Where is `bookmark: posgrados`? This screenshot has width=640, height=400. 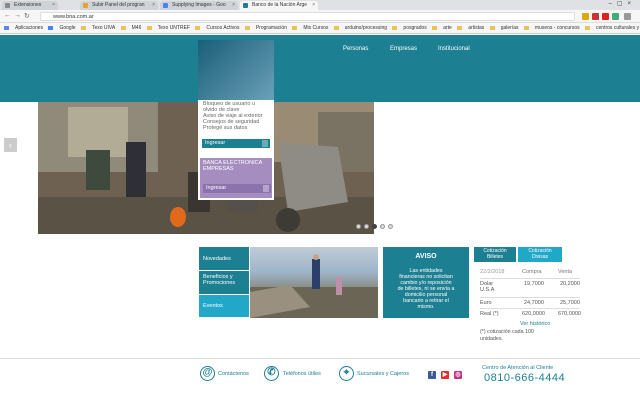
bookmark: posgrados is located at coordinates (409, 28).